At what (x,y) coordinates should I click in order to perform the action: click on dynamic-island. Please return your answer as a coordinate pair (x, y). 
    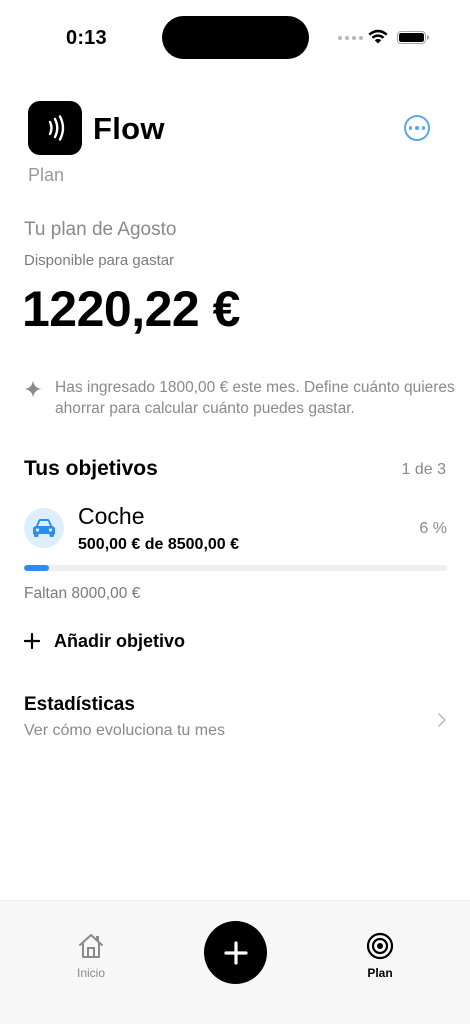
    Looking at the image, I should click on (235, 37).